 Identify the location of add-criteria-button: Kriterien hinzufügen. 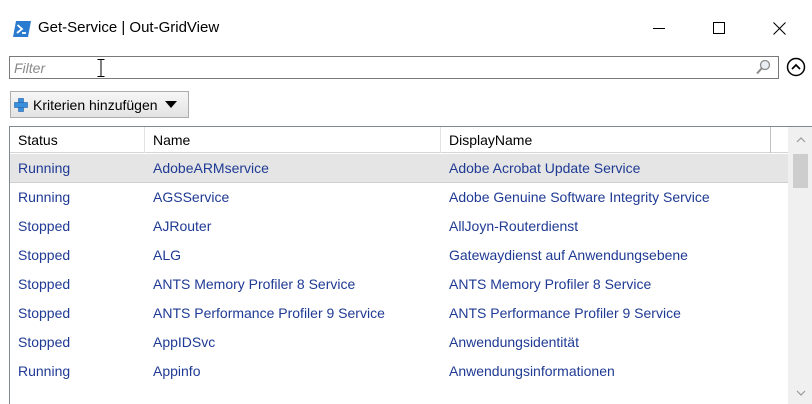
(99, 104).